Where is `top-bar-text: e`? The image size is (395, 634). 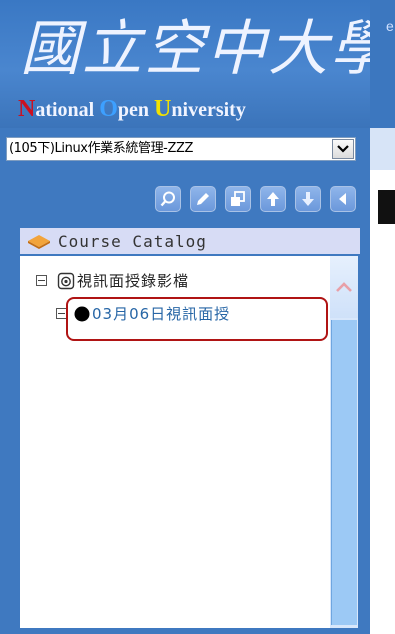 top-bar-text: e is located at coordinates (390, 26).